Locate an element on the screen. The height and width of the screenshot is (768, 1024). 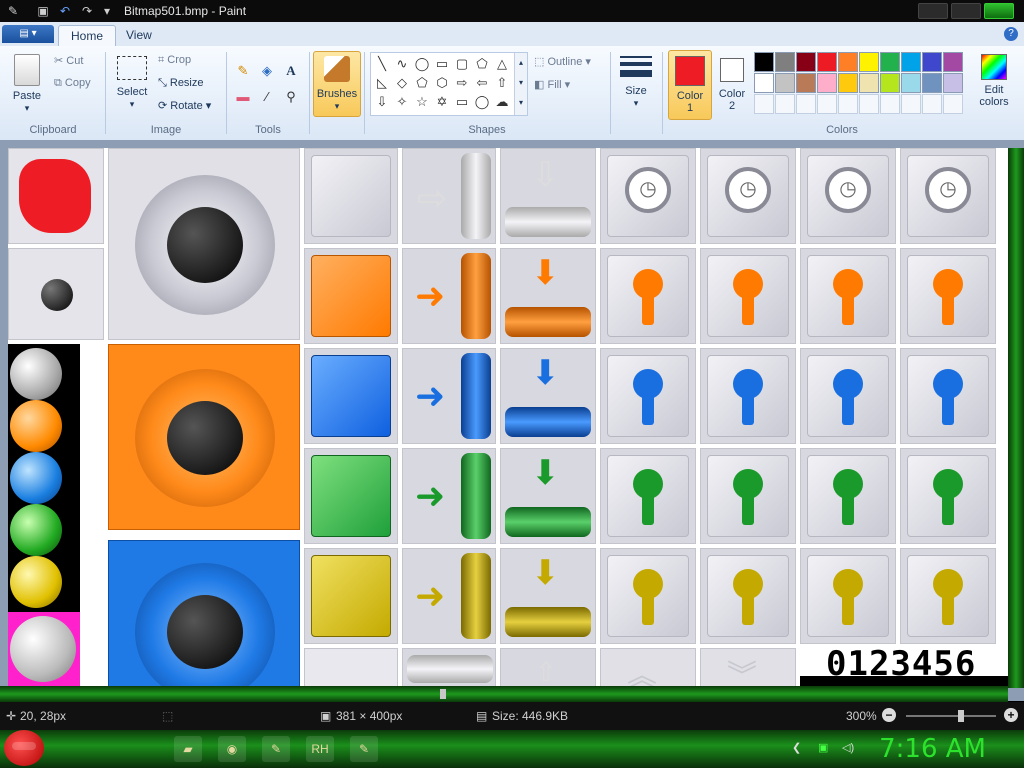
paint-app-icon: ✎ is located at coordinates (13, 11).